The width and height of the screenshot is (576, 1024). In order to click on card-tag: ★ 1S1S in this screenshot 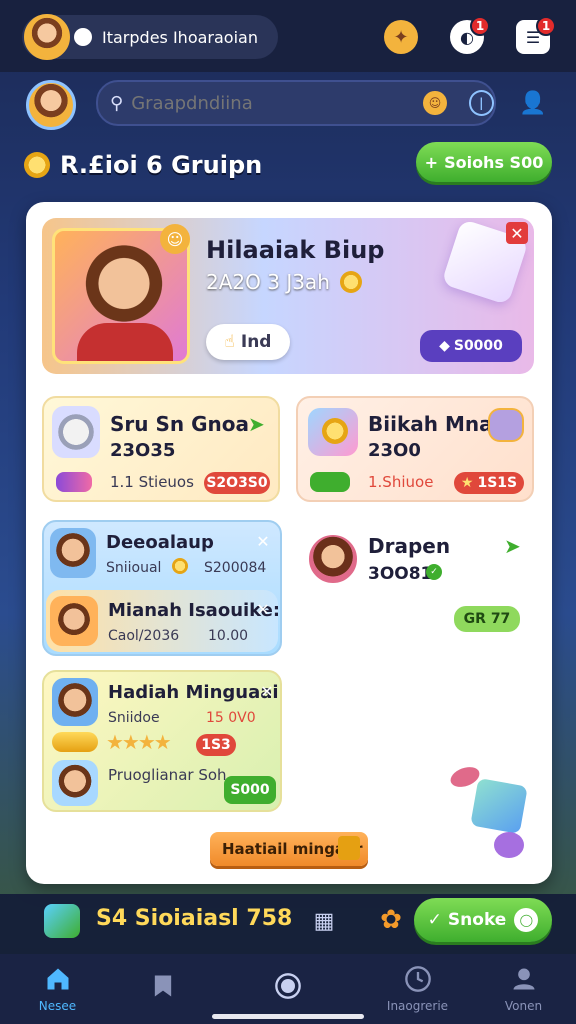, I will do `click(489, 483)`.